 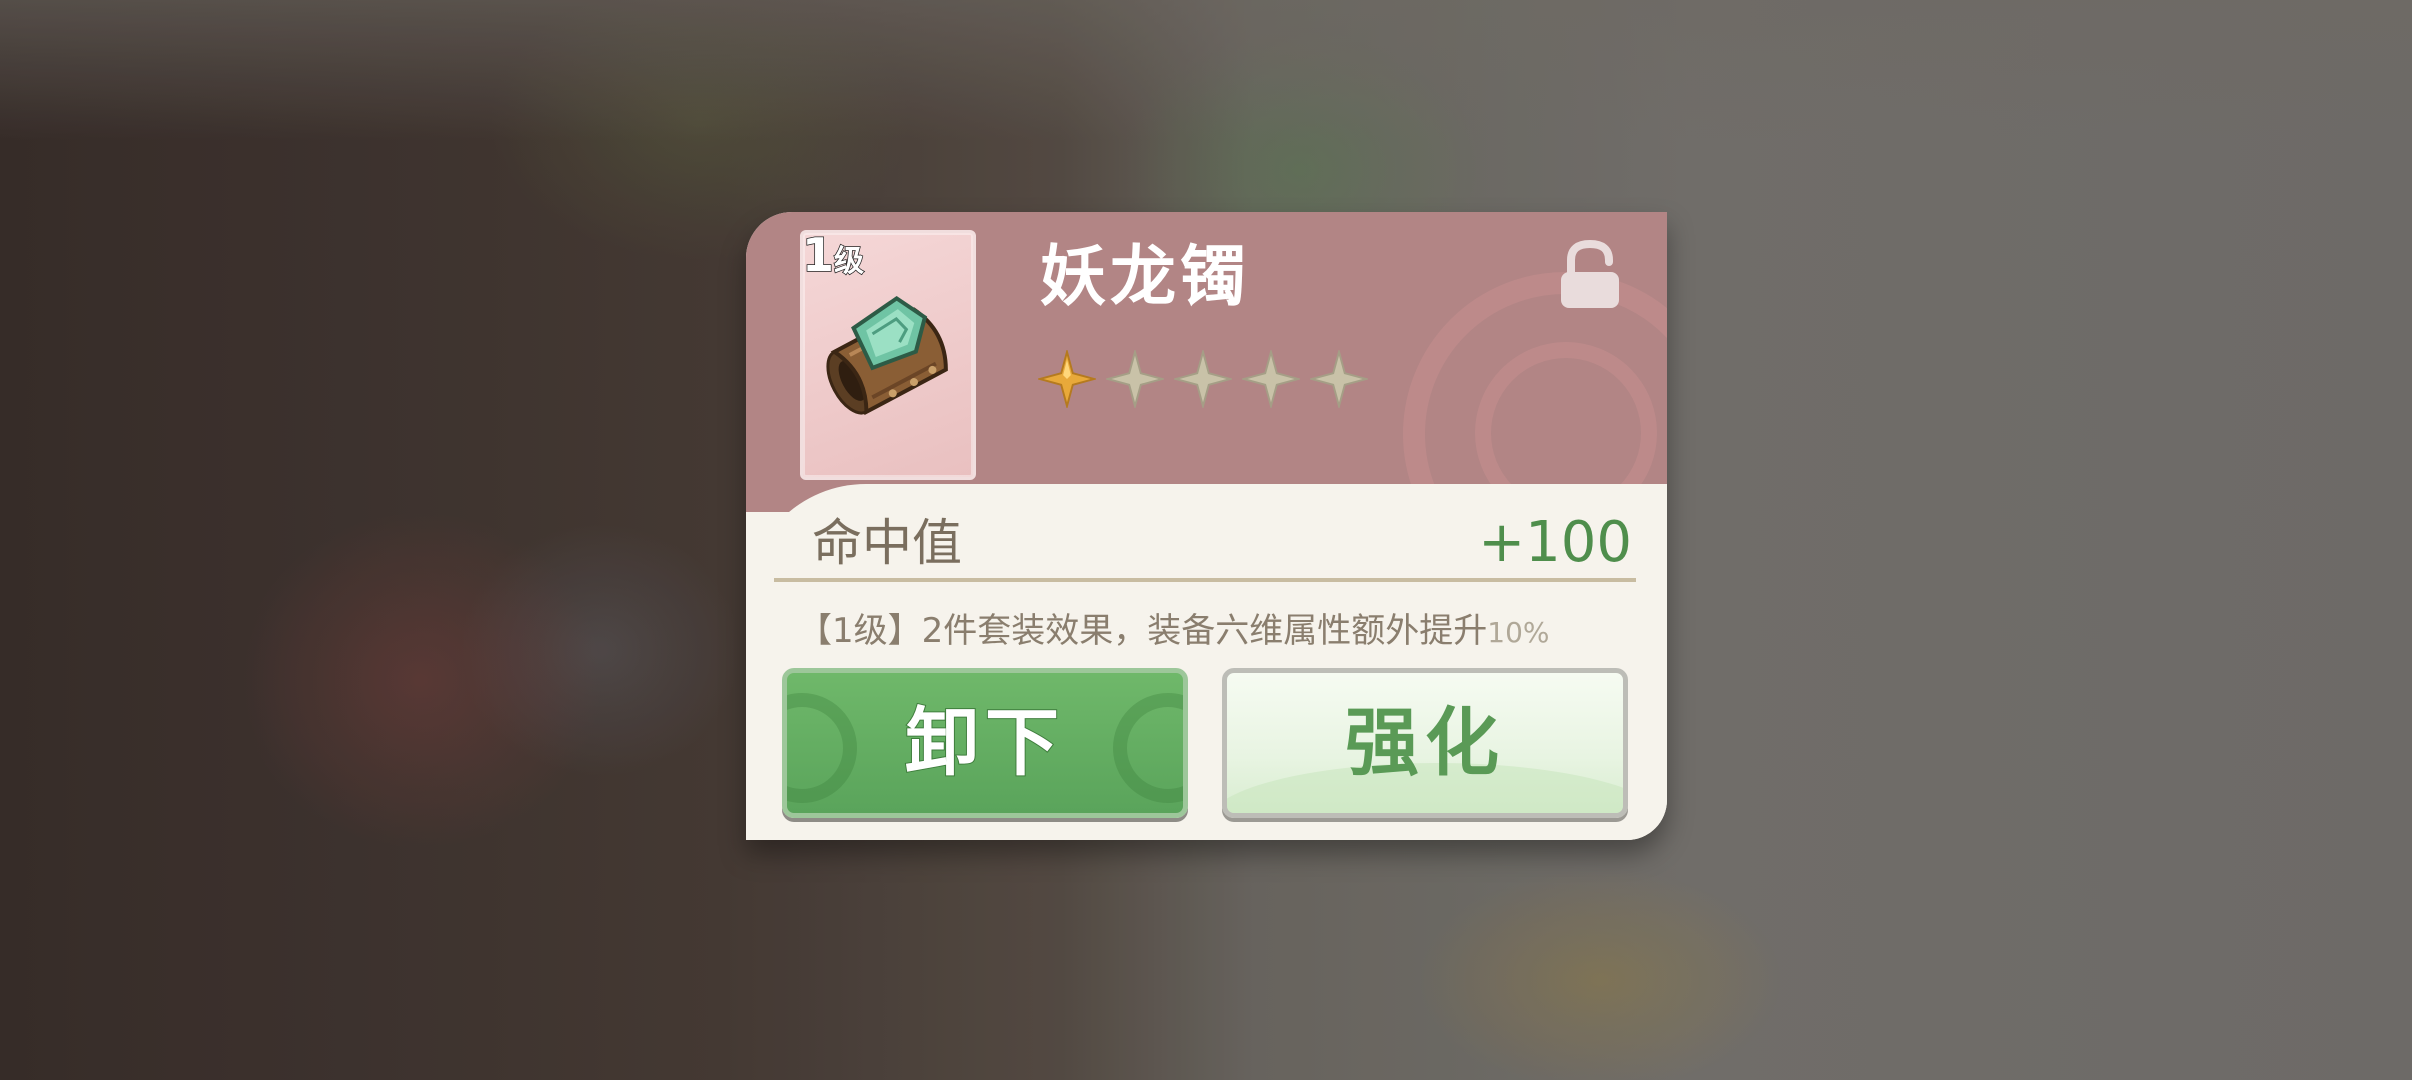 I want to click on item-level-badge: 1 级, so click(x=833, y=255).